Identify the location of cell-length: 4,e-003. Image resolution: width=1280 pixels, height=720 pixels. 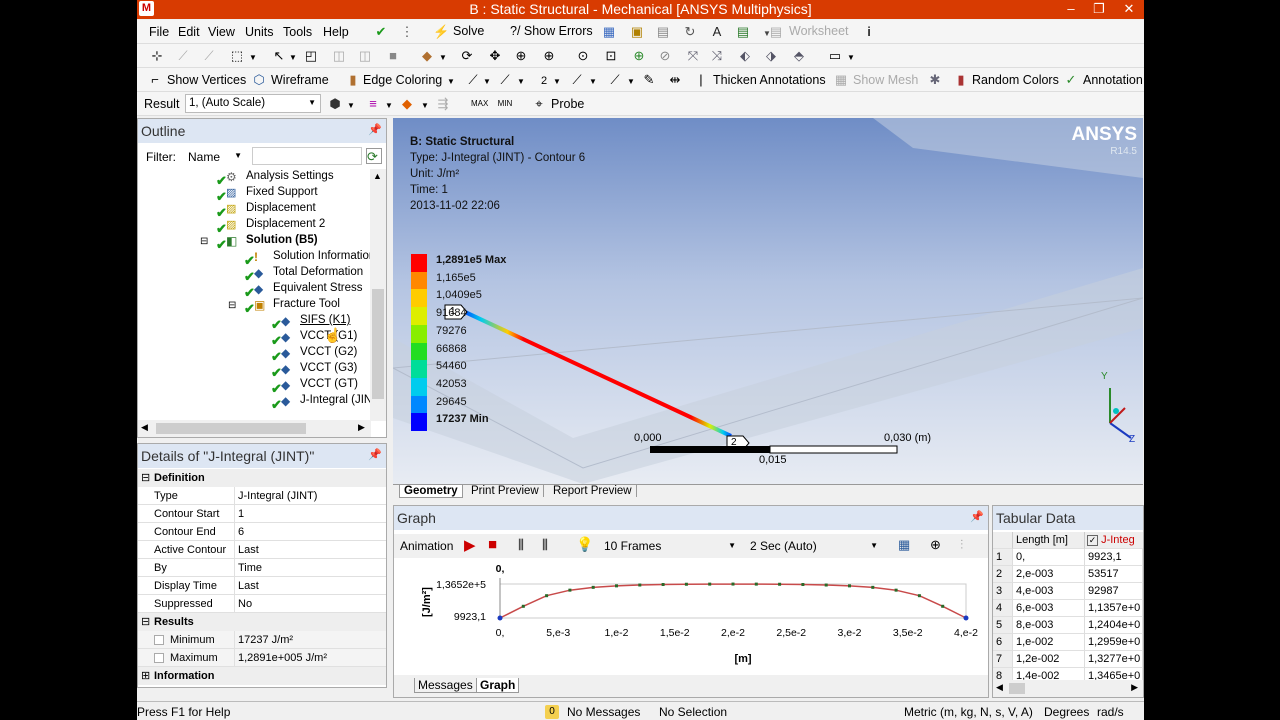
(1049, 591).